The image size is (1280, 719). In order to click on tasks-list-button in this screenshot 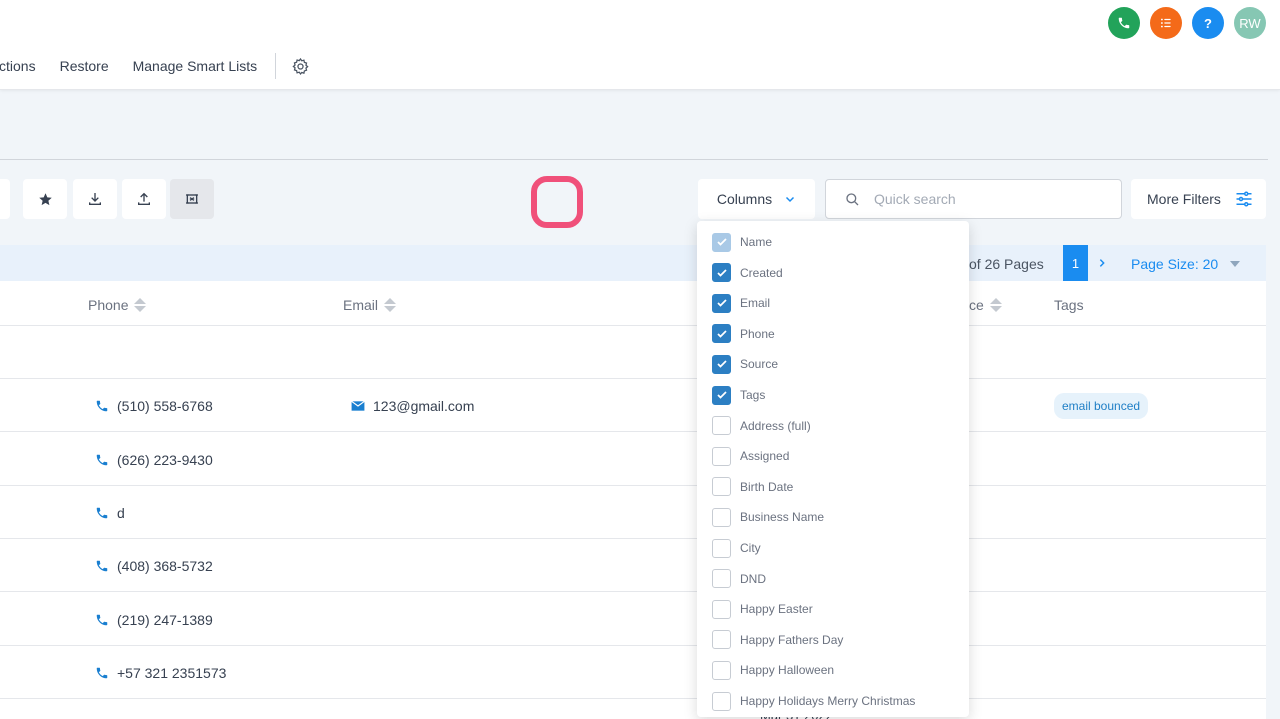, I will do `click(1166, 23)`.